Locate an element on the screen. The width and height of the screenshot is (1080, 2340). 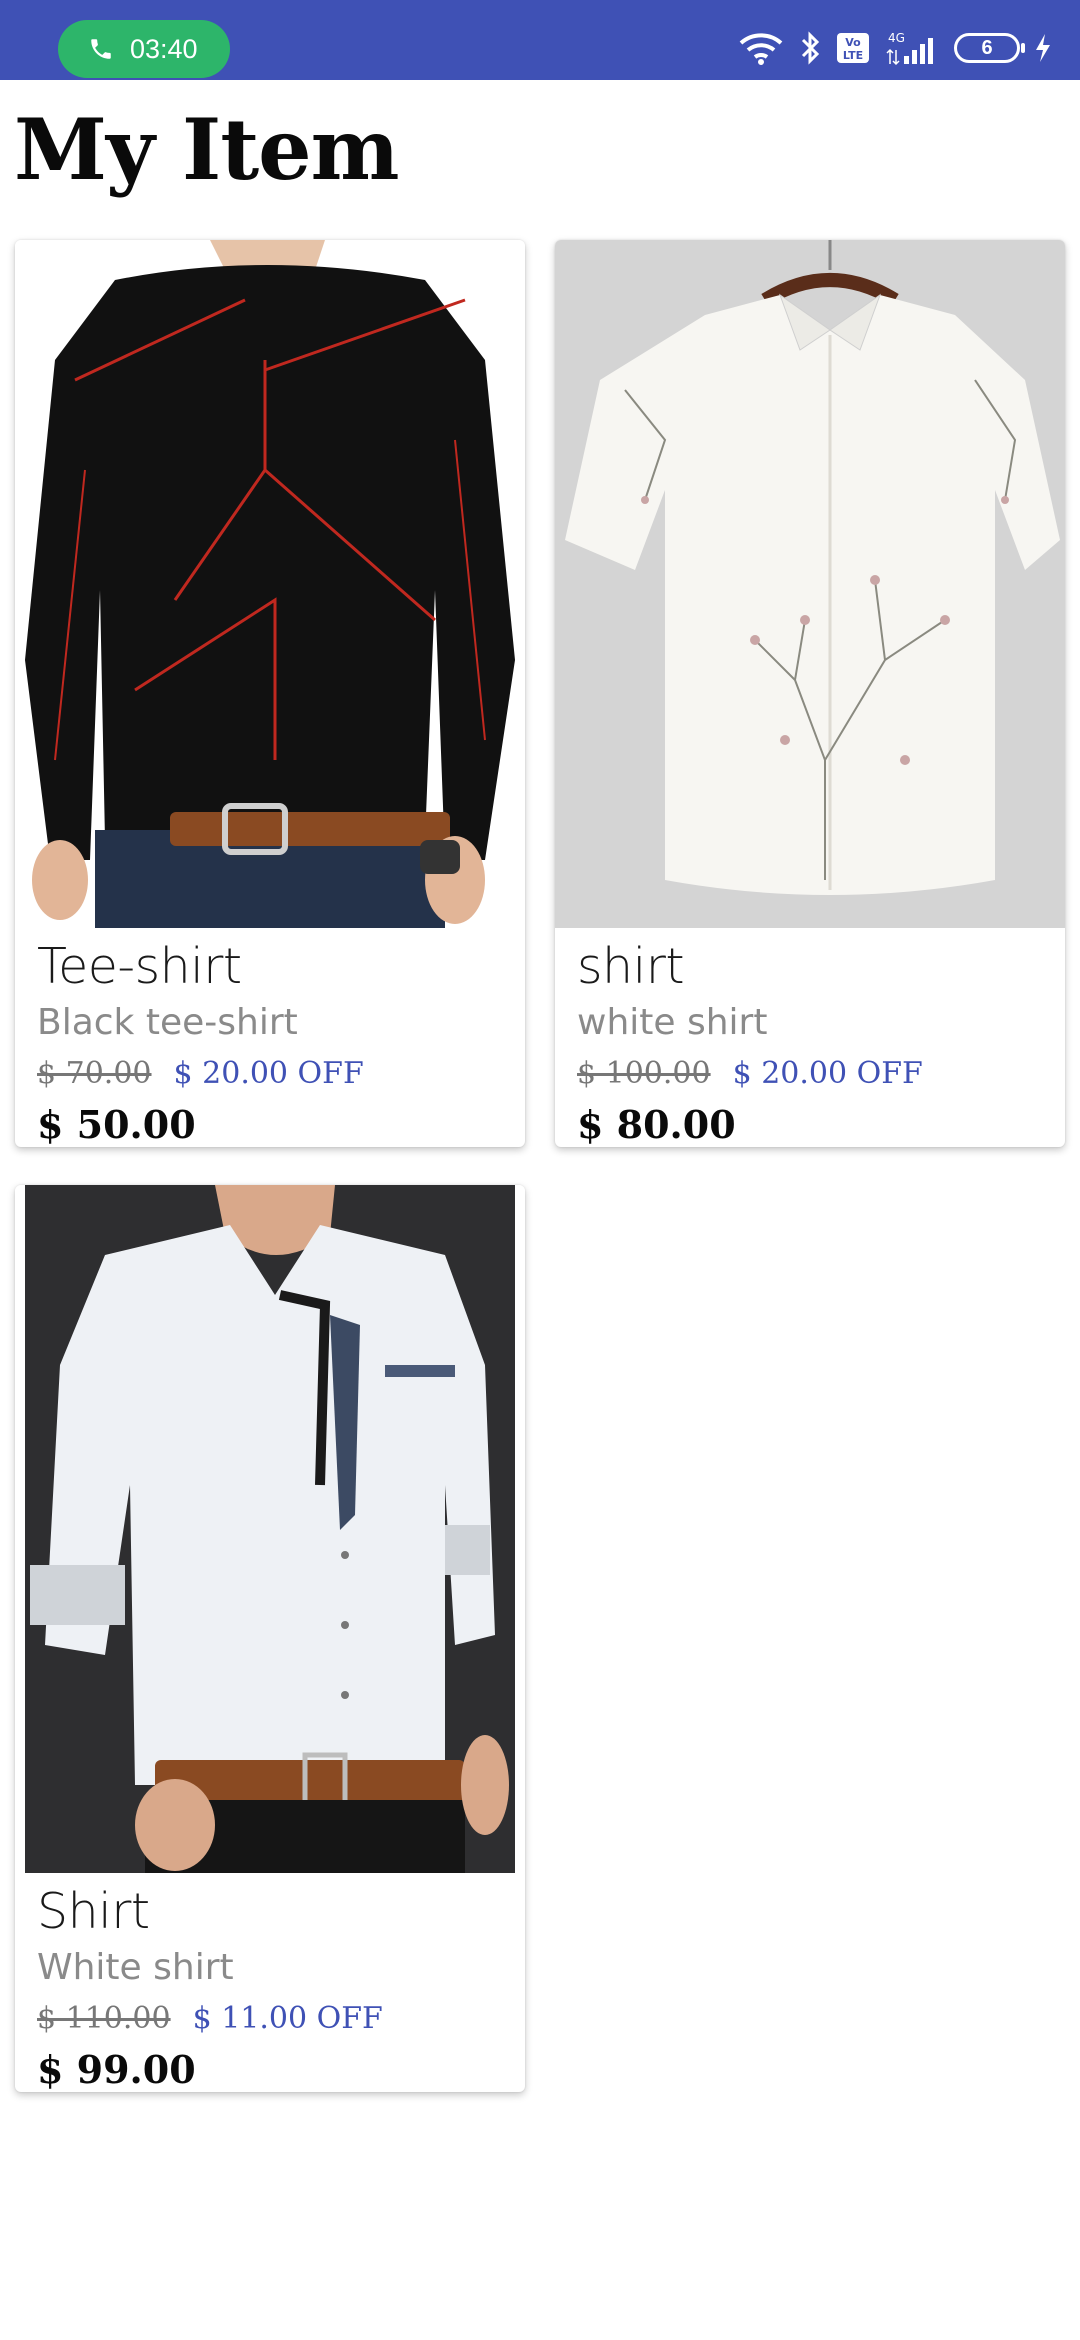
black-tee-shirt-image is located at coordinates (270, 584).